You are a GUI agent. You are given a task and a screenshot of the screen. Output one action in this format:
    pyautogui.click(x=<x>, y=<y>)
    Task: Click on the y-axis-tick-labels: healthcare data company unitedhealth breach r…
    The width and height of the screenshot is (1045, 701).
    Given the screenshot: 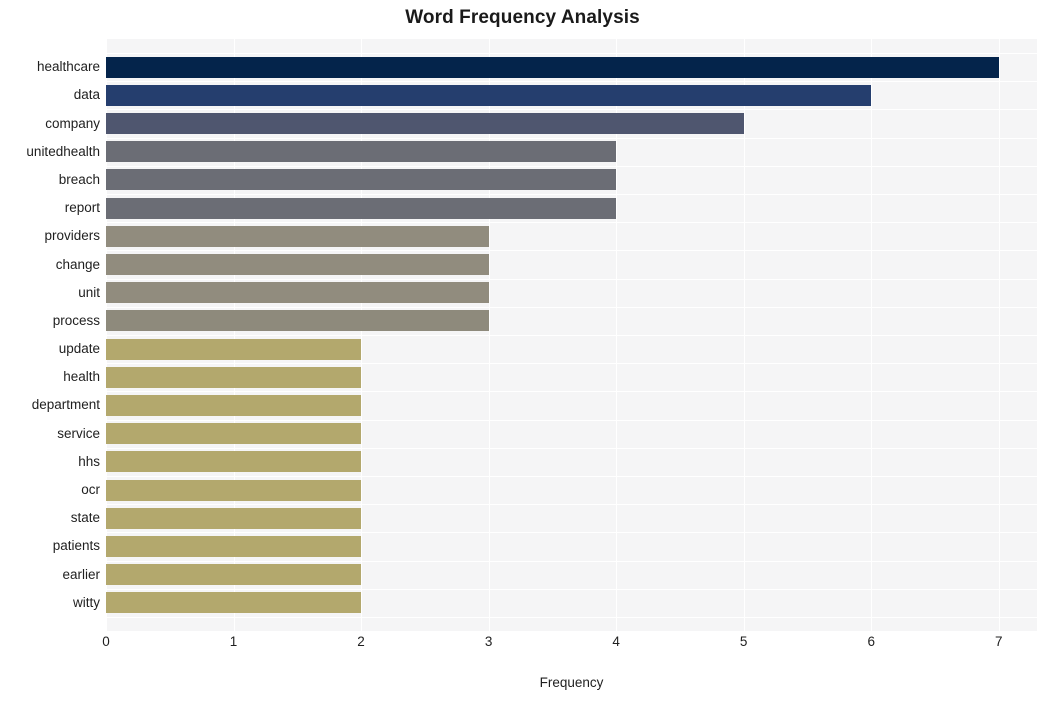 What is the action you would take?
    pyautogui.click(x=50, y=335)
    